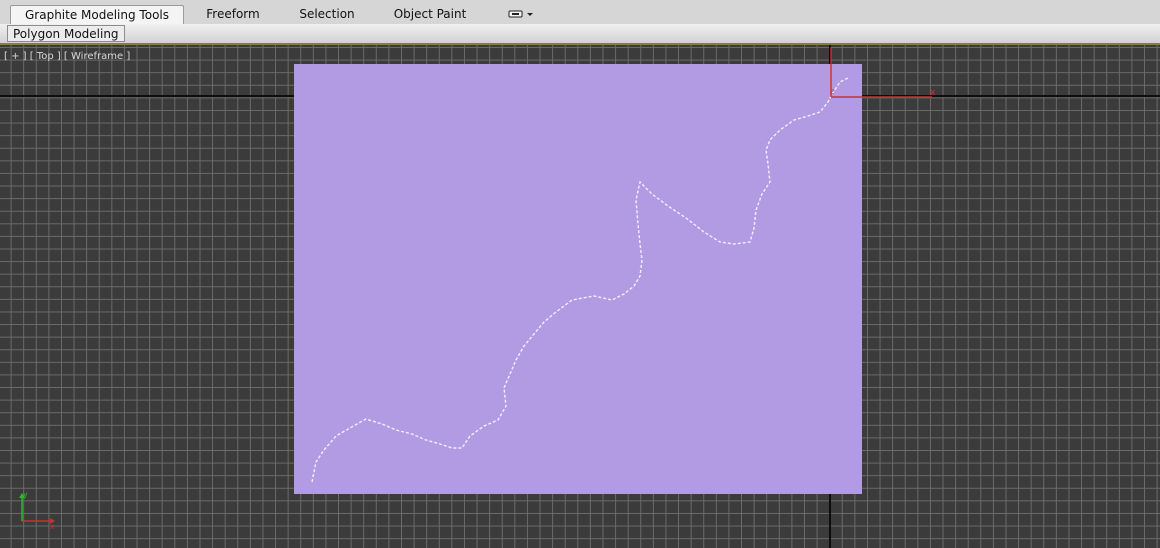 The height and width of the screenshot is (548, 1160). I want to click on tab-graphite-modeling-tools: Graphite Modeling Tools, so click(97, 14).